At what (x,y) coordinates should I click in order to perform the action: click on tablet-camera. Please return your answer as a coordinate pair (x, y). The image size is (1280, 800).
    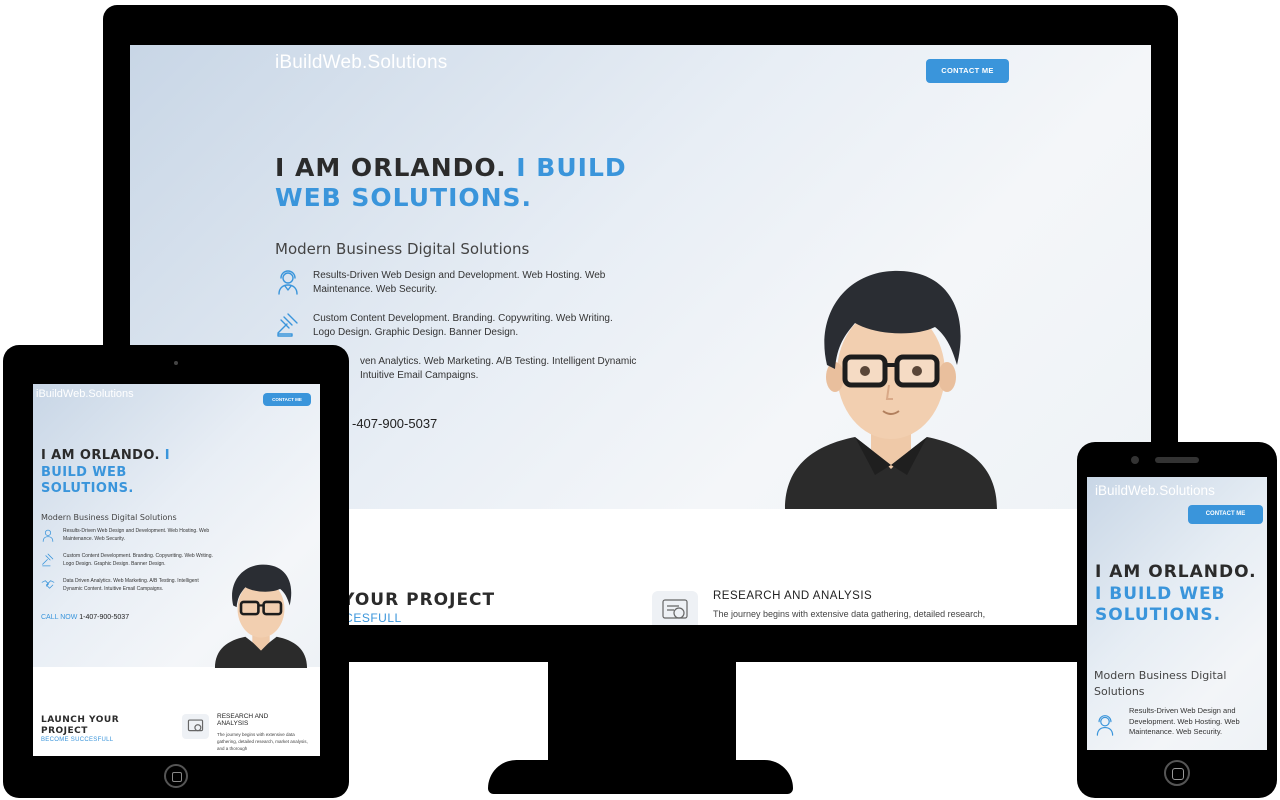
    Looking at the image, I should click on (176, 363).